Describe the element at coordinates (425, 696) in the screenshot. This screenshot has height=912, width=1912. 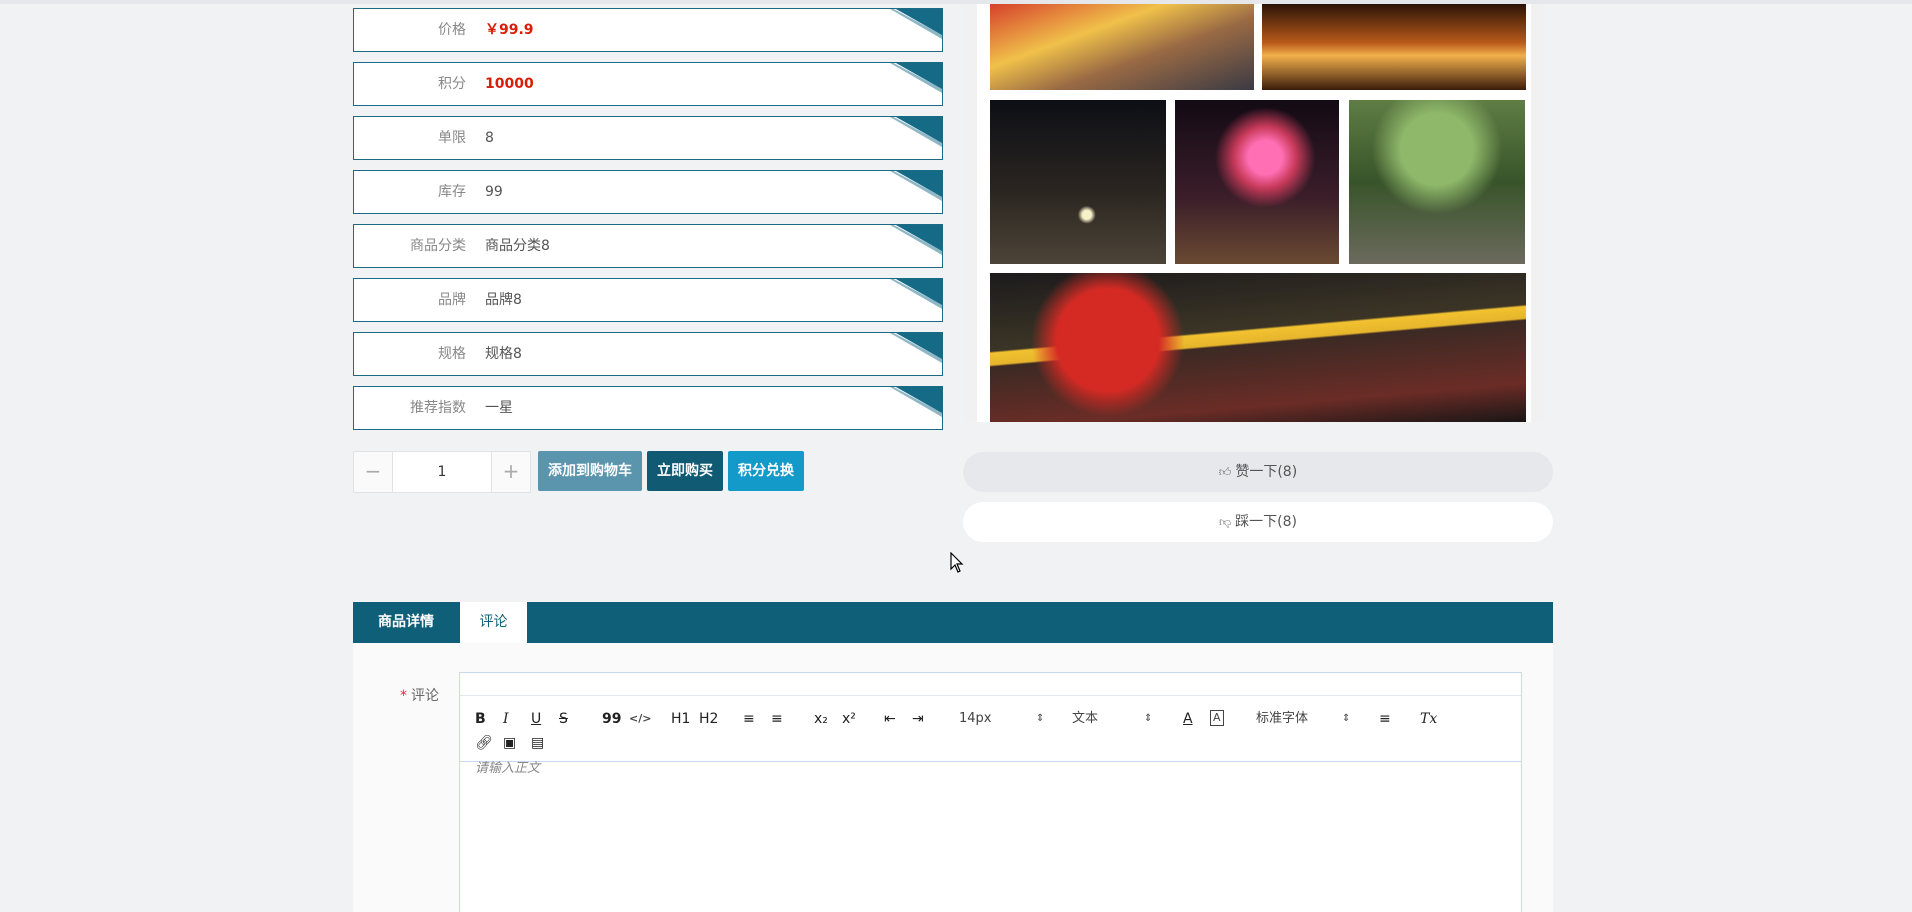
I see `comment-label-text: 评论` at that location.